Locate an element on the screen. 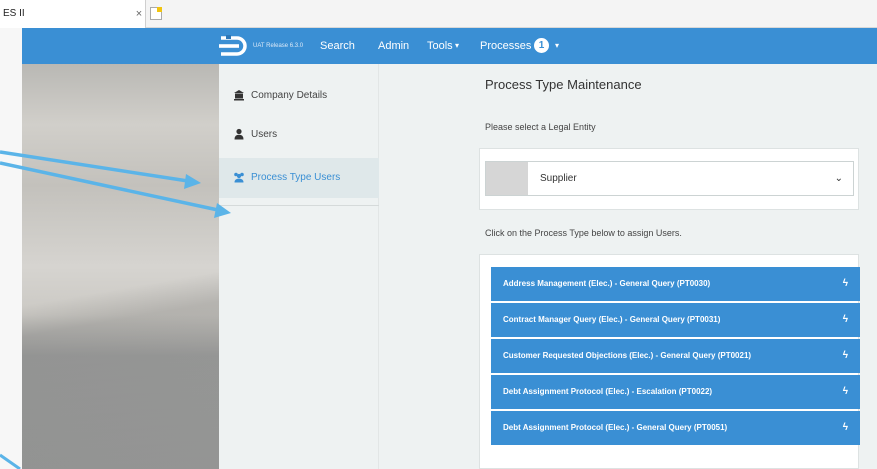  nav-admin: Admin is located at coordinates (393, 46).